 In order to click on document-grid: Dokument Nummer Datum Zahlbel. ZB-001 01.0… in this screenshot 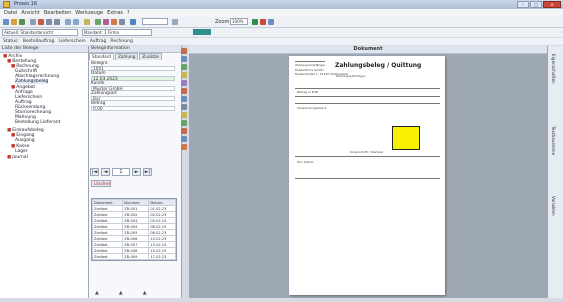, I will do `click(134, 229)`.